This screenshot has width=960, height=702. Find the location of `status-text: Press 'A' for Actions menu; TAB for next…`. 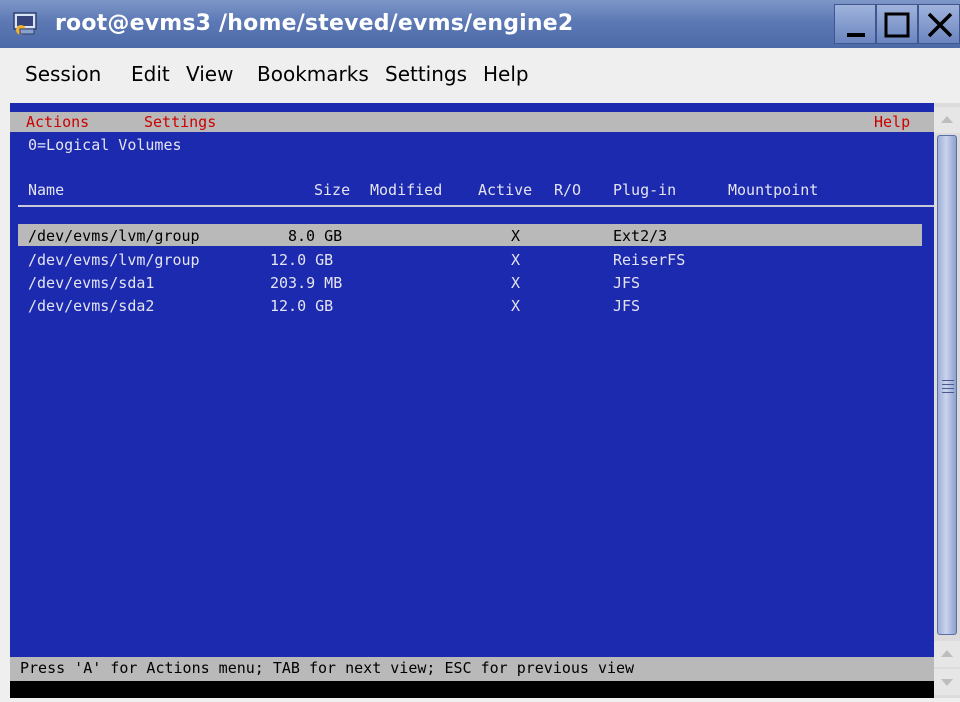

status-text: Press 'A' for Actions menu; TAB for next… is located at coordinates (327, 668).